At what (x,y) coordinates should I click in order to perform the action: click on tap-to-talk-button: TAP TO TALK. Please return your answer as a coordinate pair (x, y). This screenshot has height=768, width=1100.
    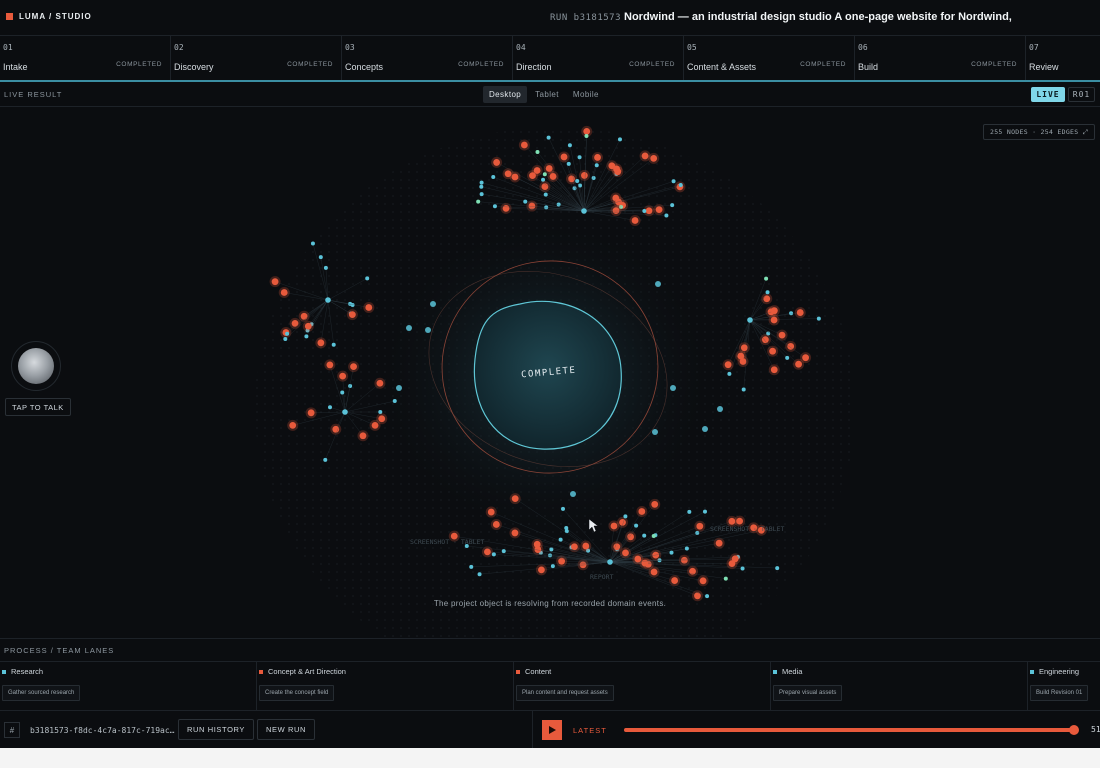
    Looking at the image, I should click on (38, 407).